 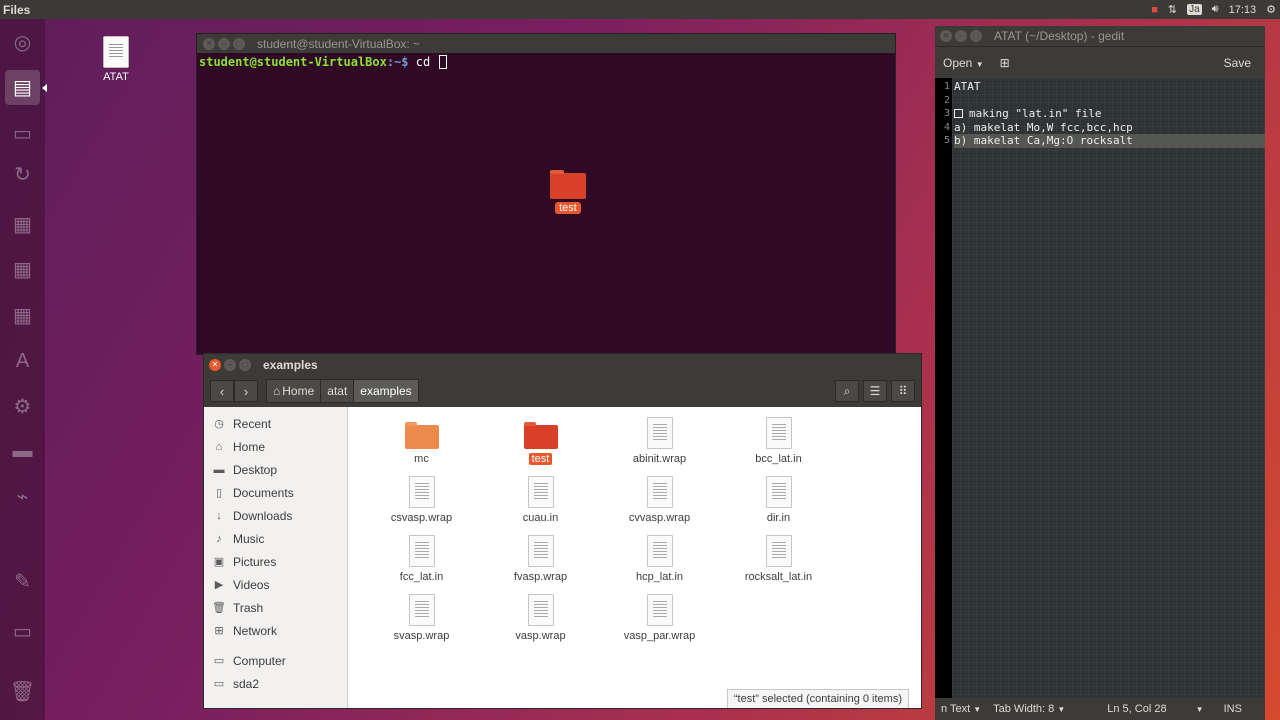 I want to click on files-title: examples, so click(x=290, y=364).